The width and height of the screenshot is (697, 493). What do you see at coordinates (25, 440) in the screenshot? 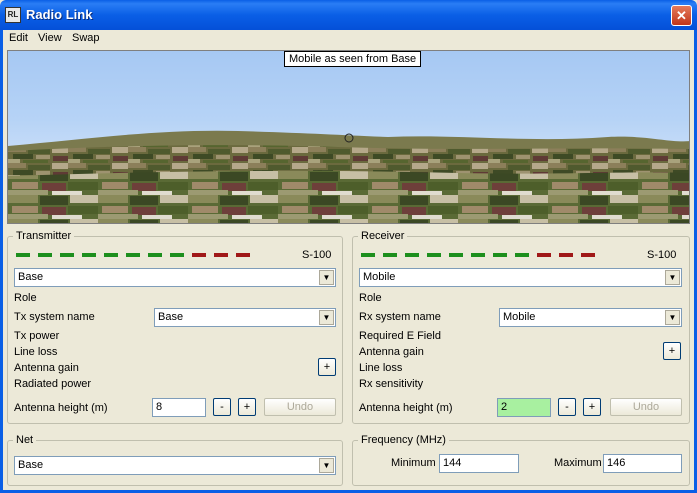
I see `net-title: Net` at bounding box center [25, 440].